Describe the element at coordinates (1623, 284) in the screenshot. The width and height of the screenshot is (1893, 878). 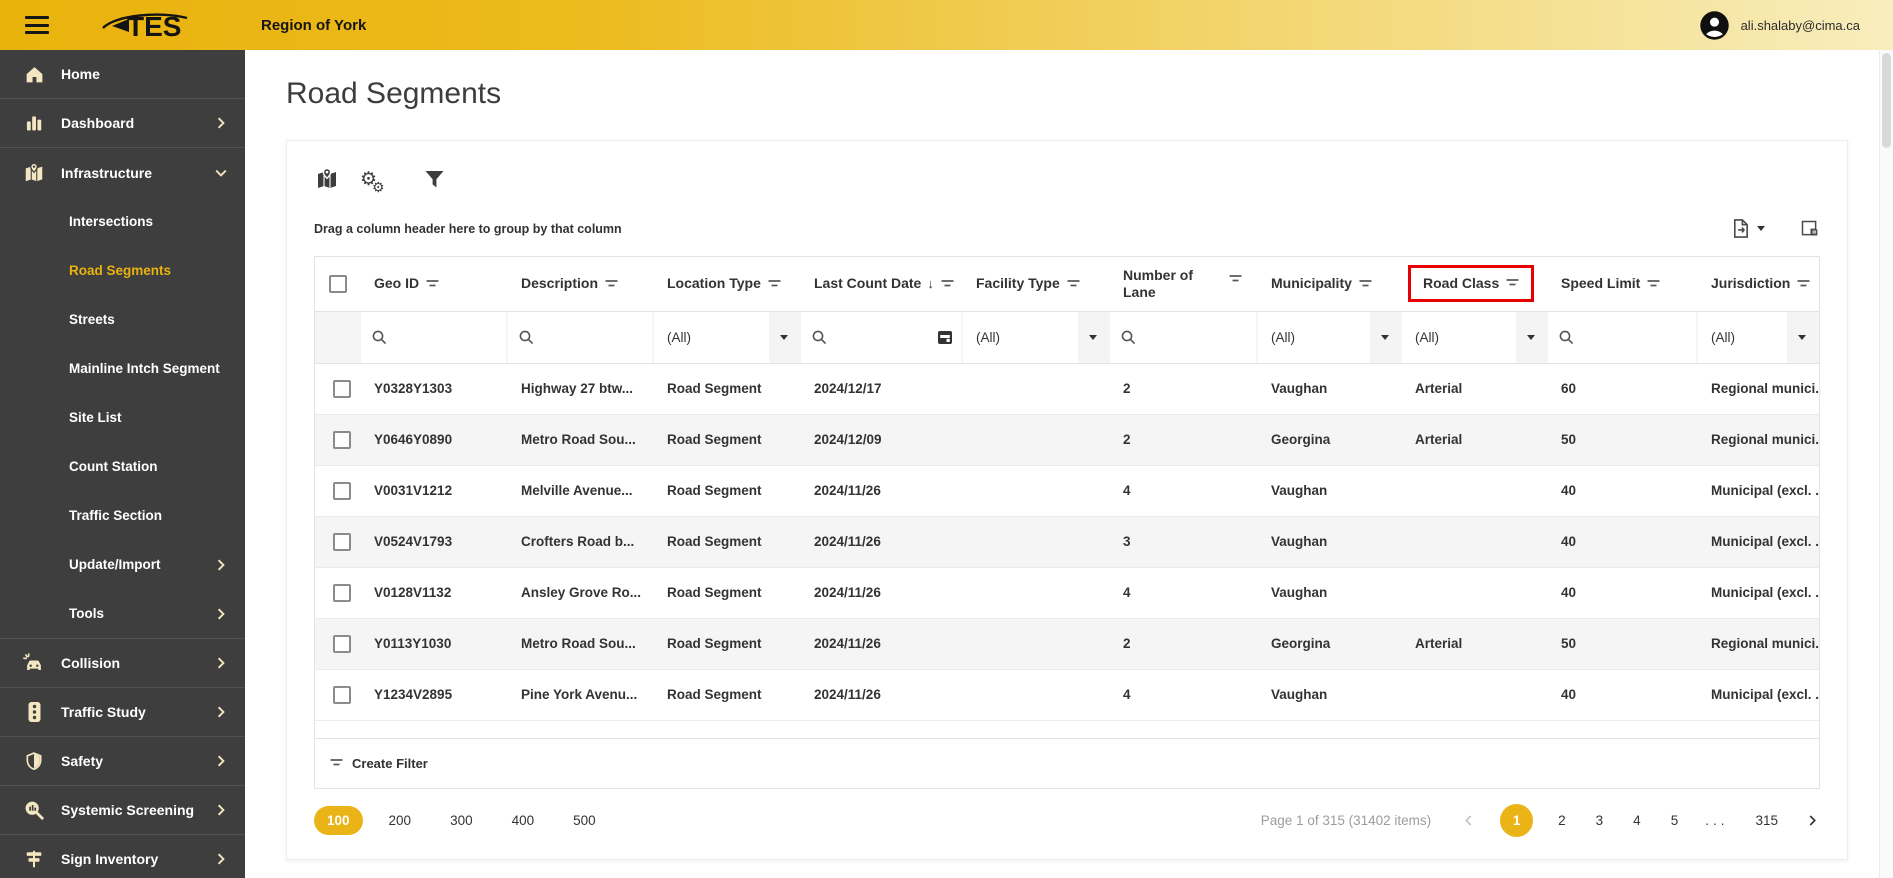
I see `column-header-speed-limit: Speed Limit` at that location.